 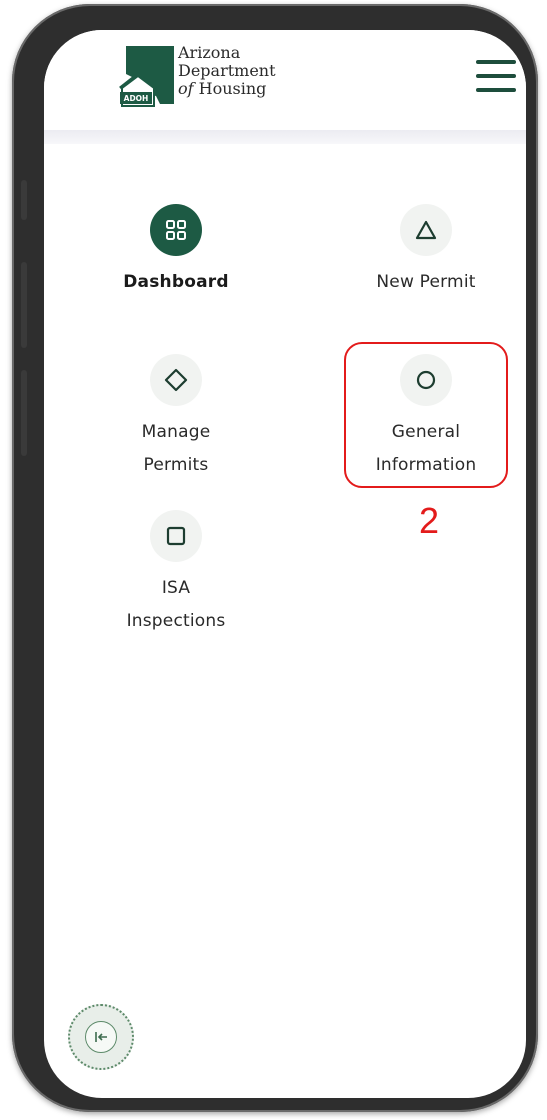 What do you see at coordinates (146, 76) in the screenshot?
I see `adoh-logo: ADOH` at bounding box center [146, 76].